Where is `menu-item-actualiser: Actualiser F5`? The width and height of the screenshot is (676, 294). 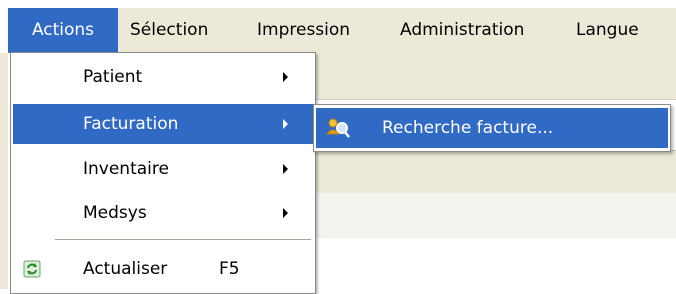 menu-item-actualiser: Actualiser F5 is located at coordinates (163, 269).